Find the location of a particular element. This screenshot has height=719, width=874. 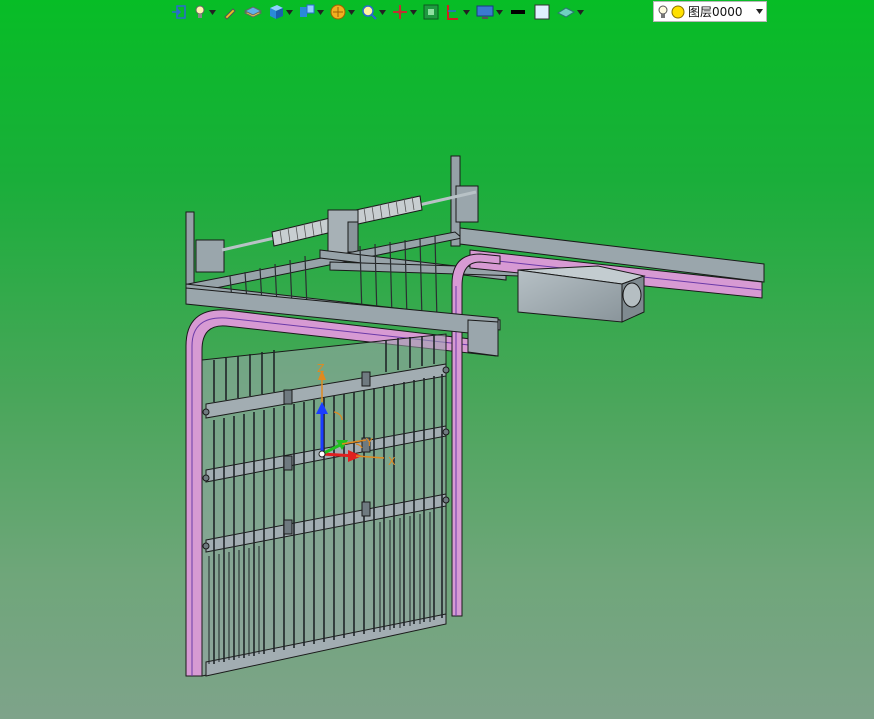

view-orient-button is located at coordinates (311, 12).